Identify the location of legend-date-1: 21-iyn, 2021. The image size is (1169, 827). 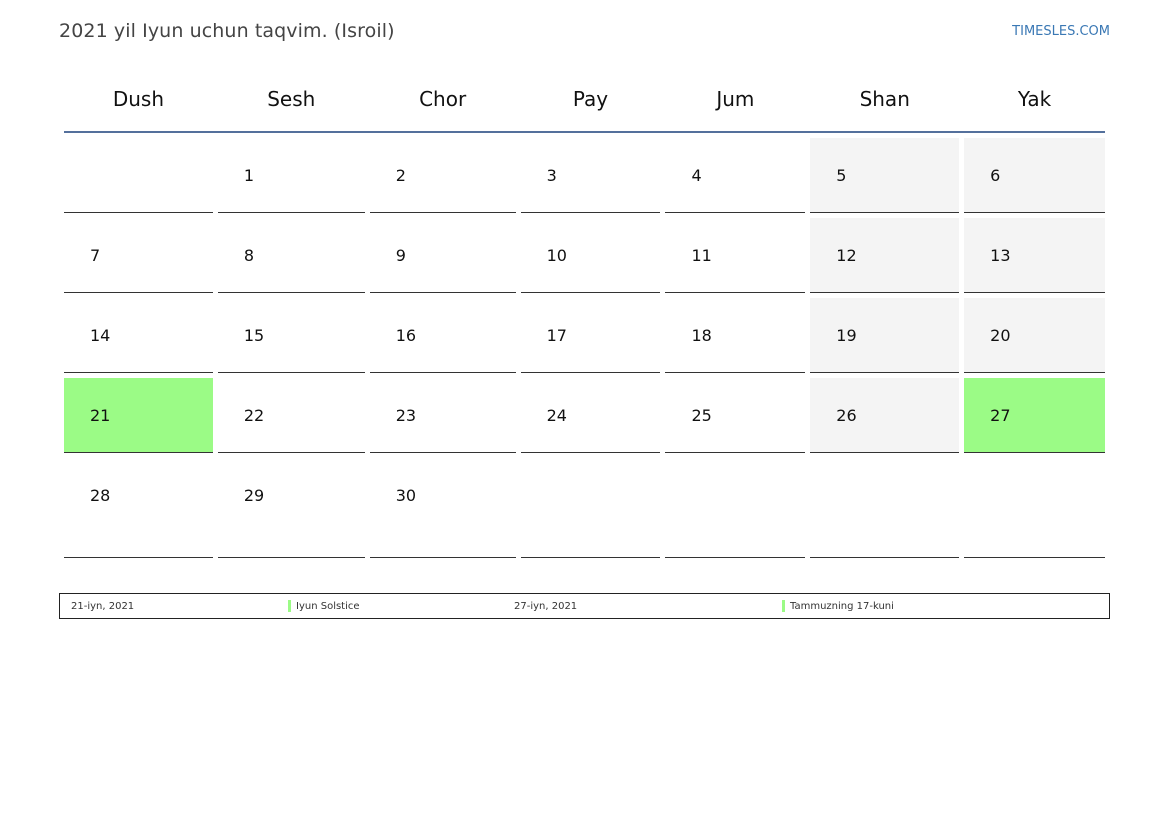
(103, 606).